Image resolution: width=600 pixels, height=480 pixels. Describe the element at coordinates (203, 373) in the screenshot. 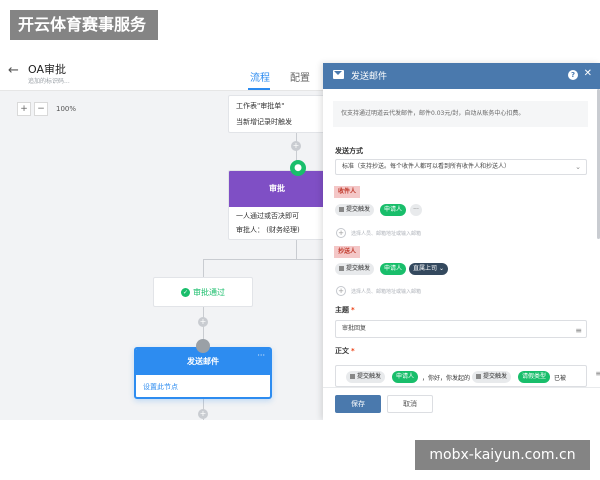

I see `send-mail-node: 发送邮件 ··· 设置此节点` at that location.